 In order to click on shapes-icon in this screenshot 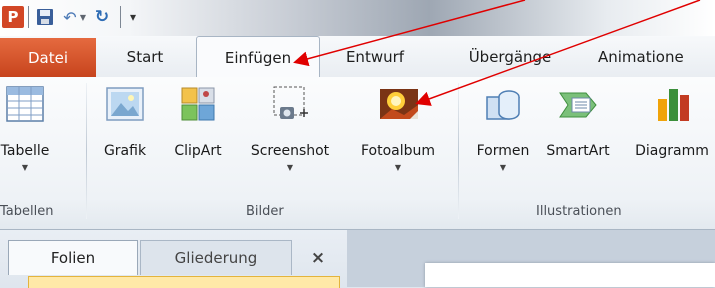, I will do `click(503, 105)`.